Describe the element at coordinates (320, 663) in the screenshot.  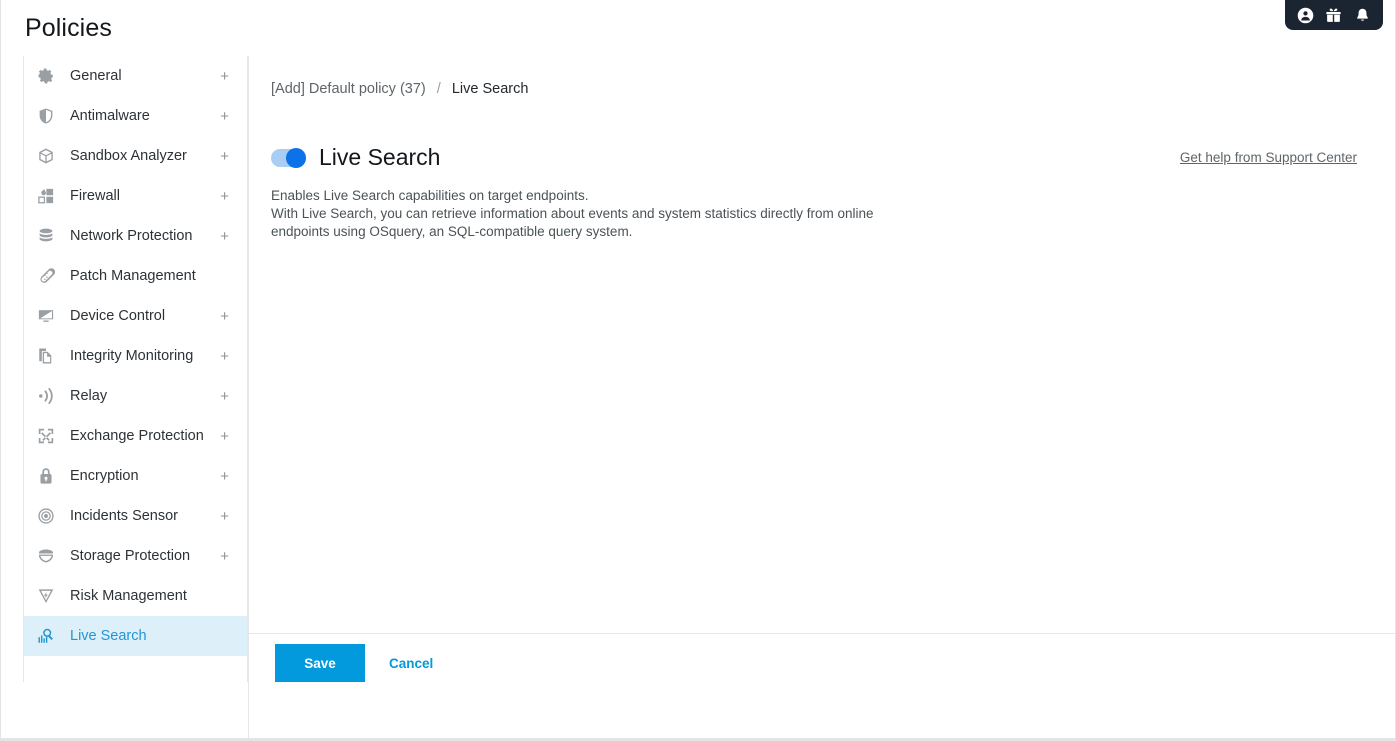
I see `save-button: Save` at that location.